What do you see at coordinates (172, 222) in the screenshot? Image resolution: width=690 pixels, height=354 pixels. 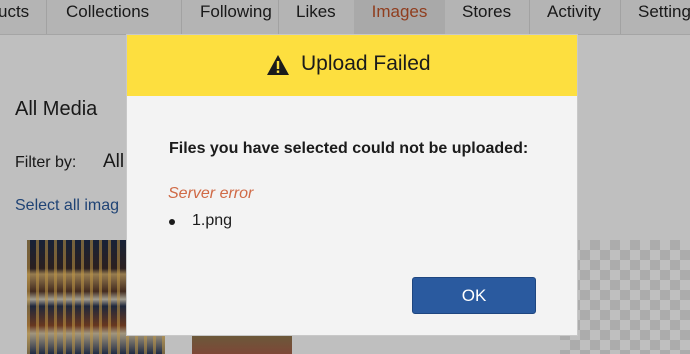 I see `bullet-icon` at bounding box center [172, 222].